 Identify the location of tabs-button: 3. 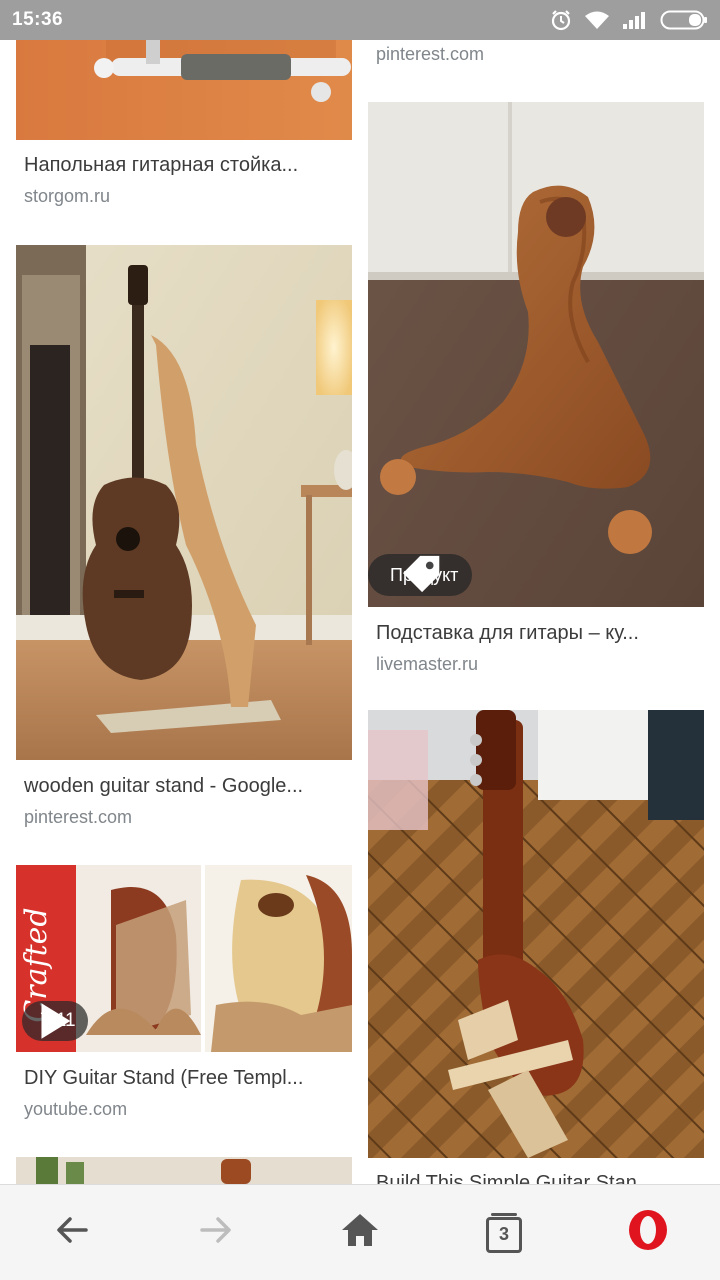
(504, 1233).